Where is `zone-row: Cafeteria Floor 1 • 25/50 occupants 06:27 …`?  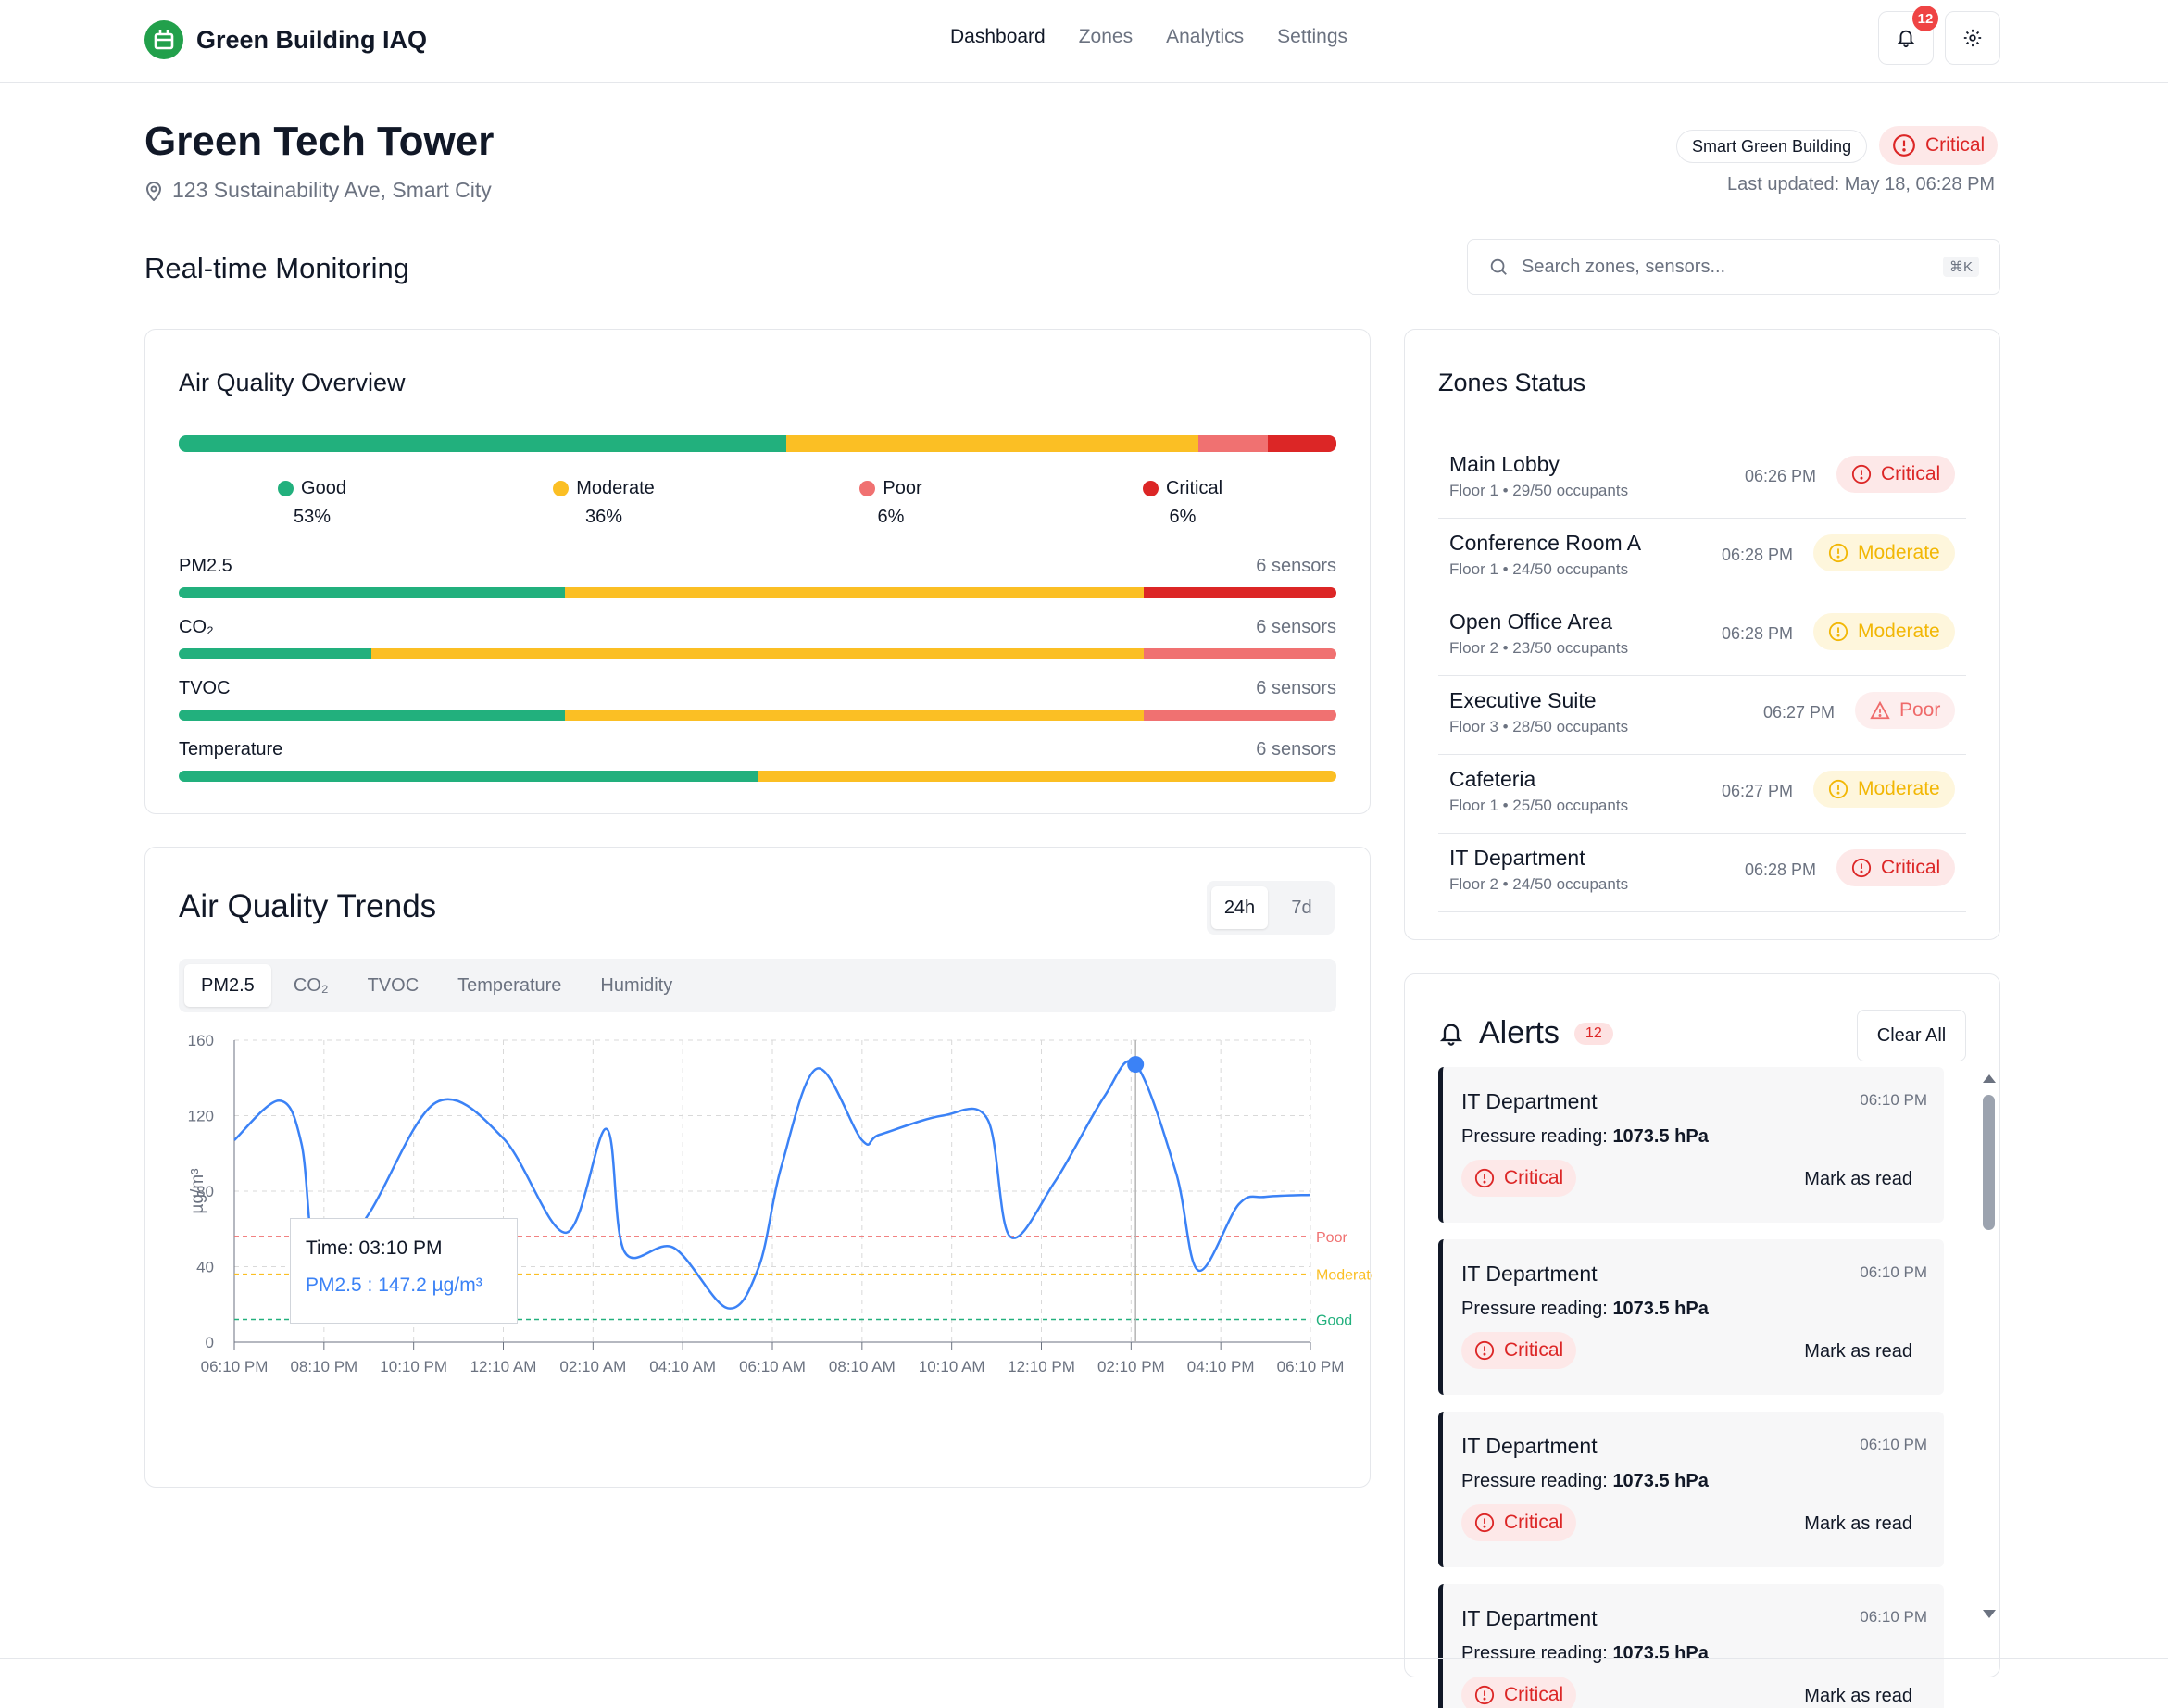
zone-row: Cafeteria Floor 1 • 25/50 occupants 06:27 … is located at coordinates (1702, 795).